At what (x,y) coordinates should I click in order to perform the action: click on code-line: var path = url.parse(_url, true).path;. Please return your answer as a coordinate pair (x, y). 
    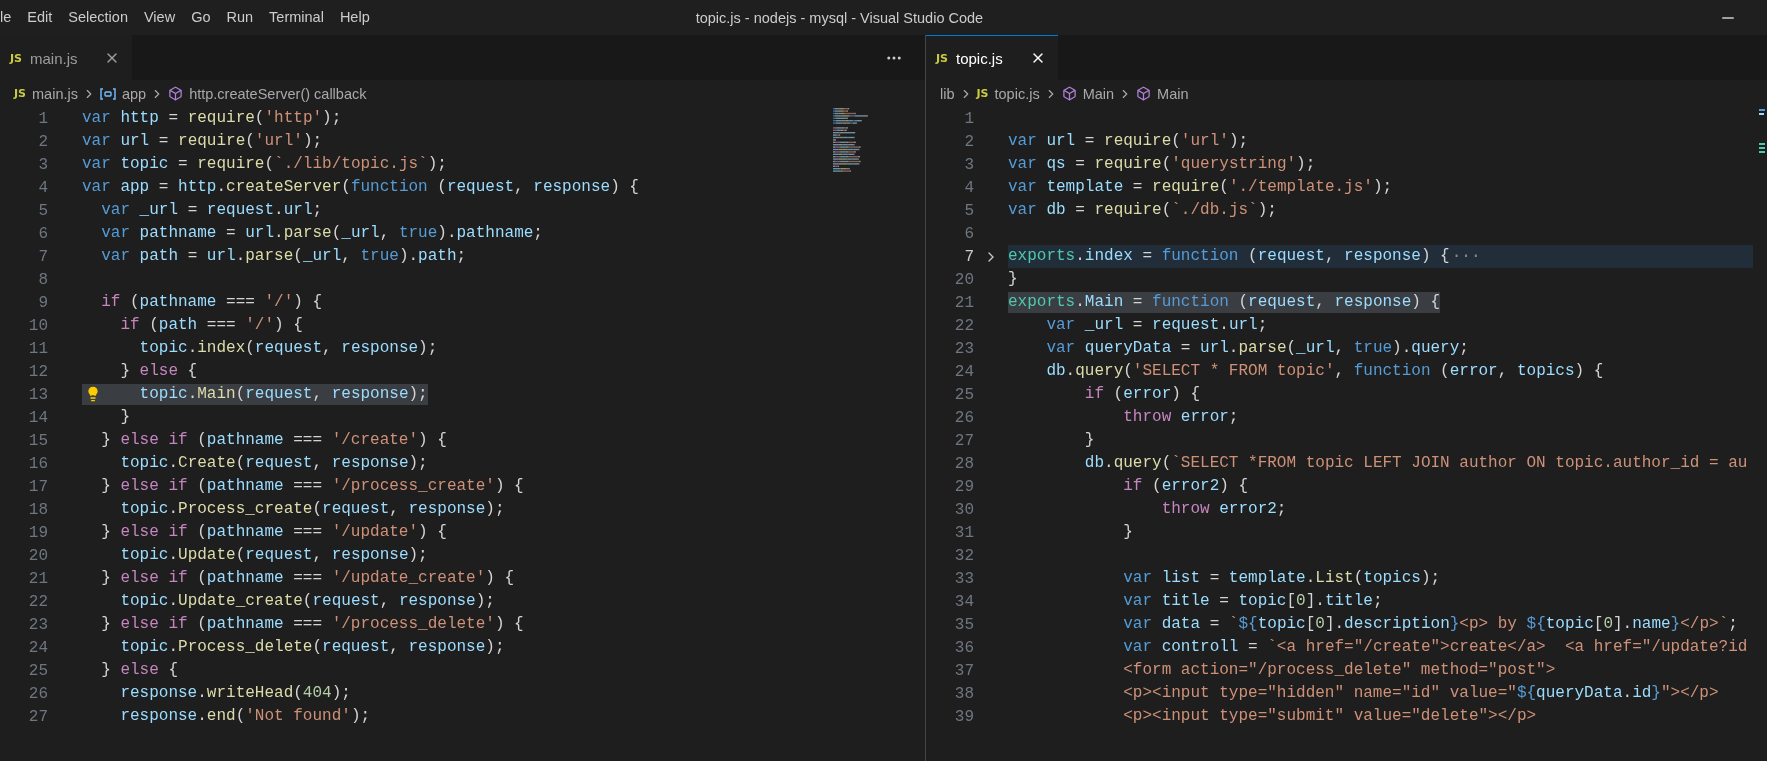
    Looking at the image, I should click on (283, 256).